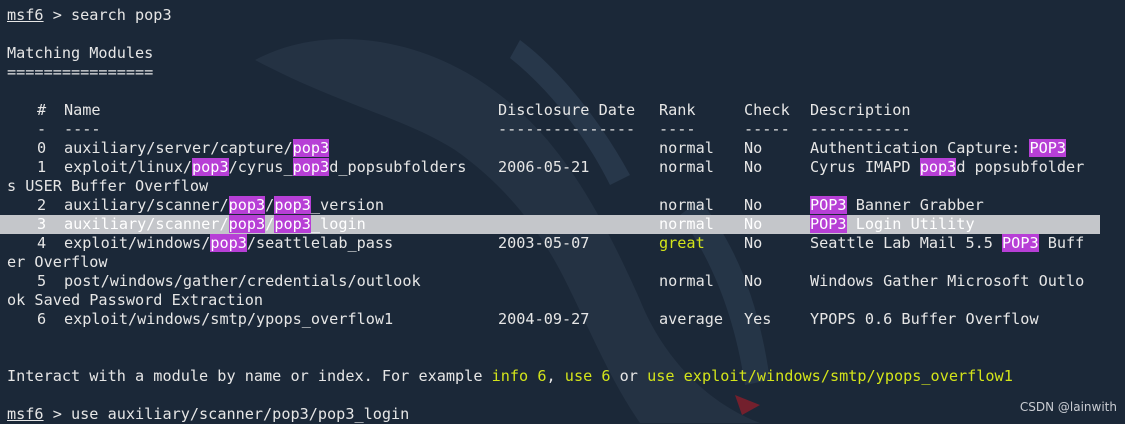 This screenshot has width=1125, height=424. I want to click on text-segment: /, so click(270, 205).